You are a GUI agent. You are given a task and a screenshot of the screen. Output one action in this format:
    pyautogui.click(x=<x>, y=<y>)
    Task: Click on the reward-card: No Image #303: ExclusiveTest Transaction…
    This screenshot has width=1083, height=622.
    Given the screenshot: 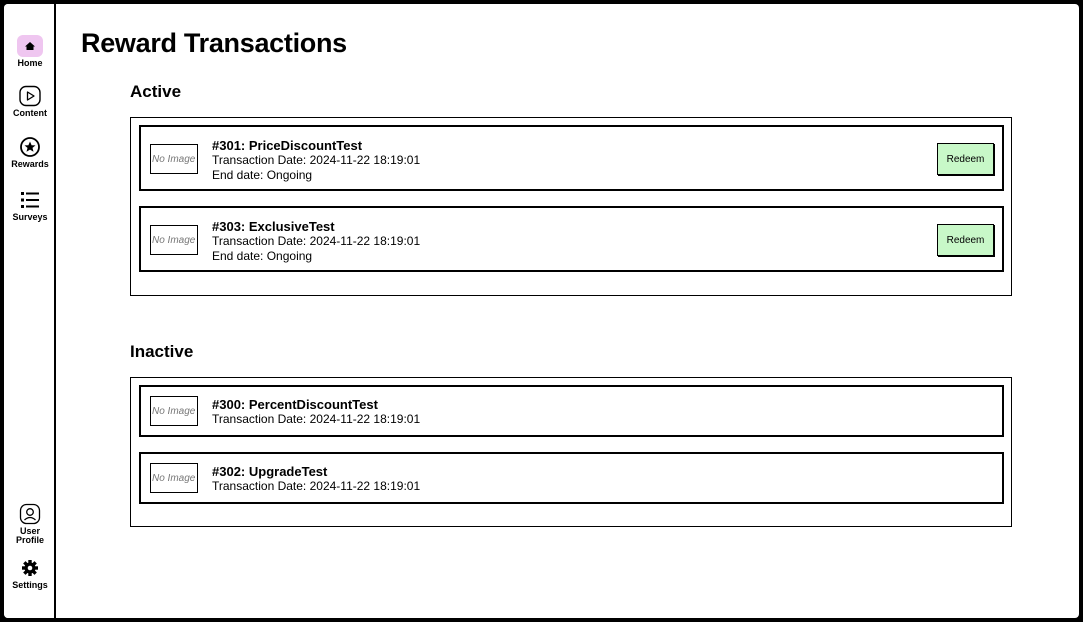 What is the action you would take?
    pyautogui.click(x=571, y=239)
    